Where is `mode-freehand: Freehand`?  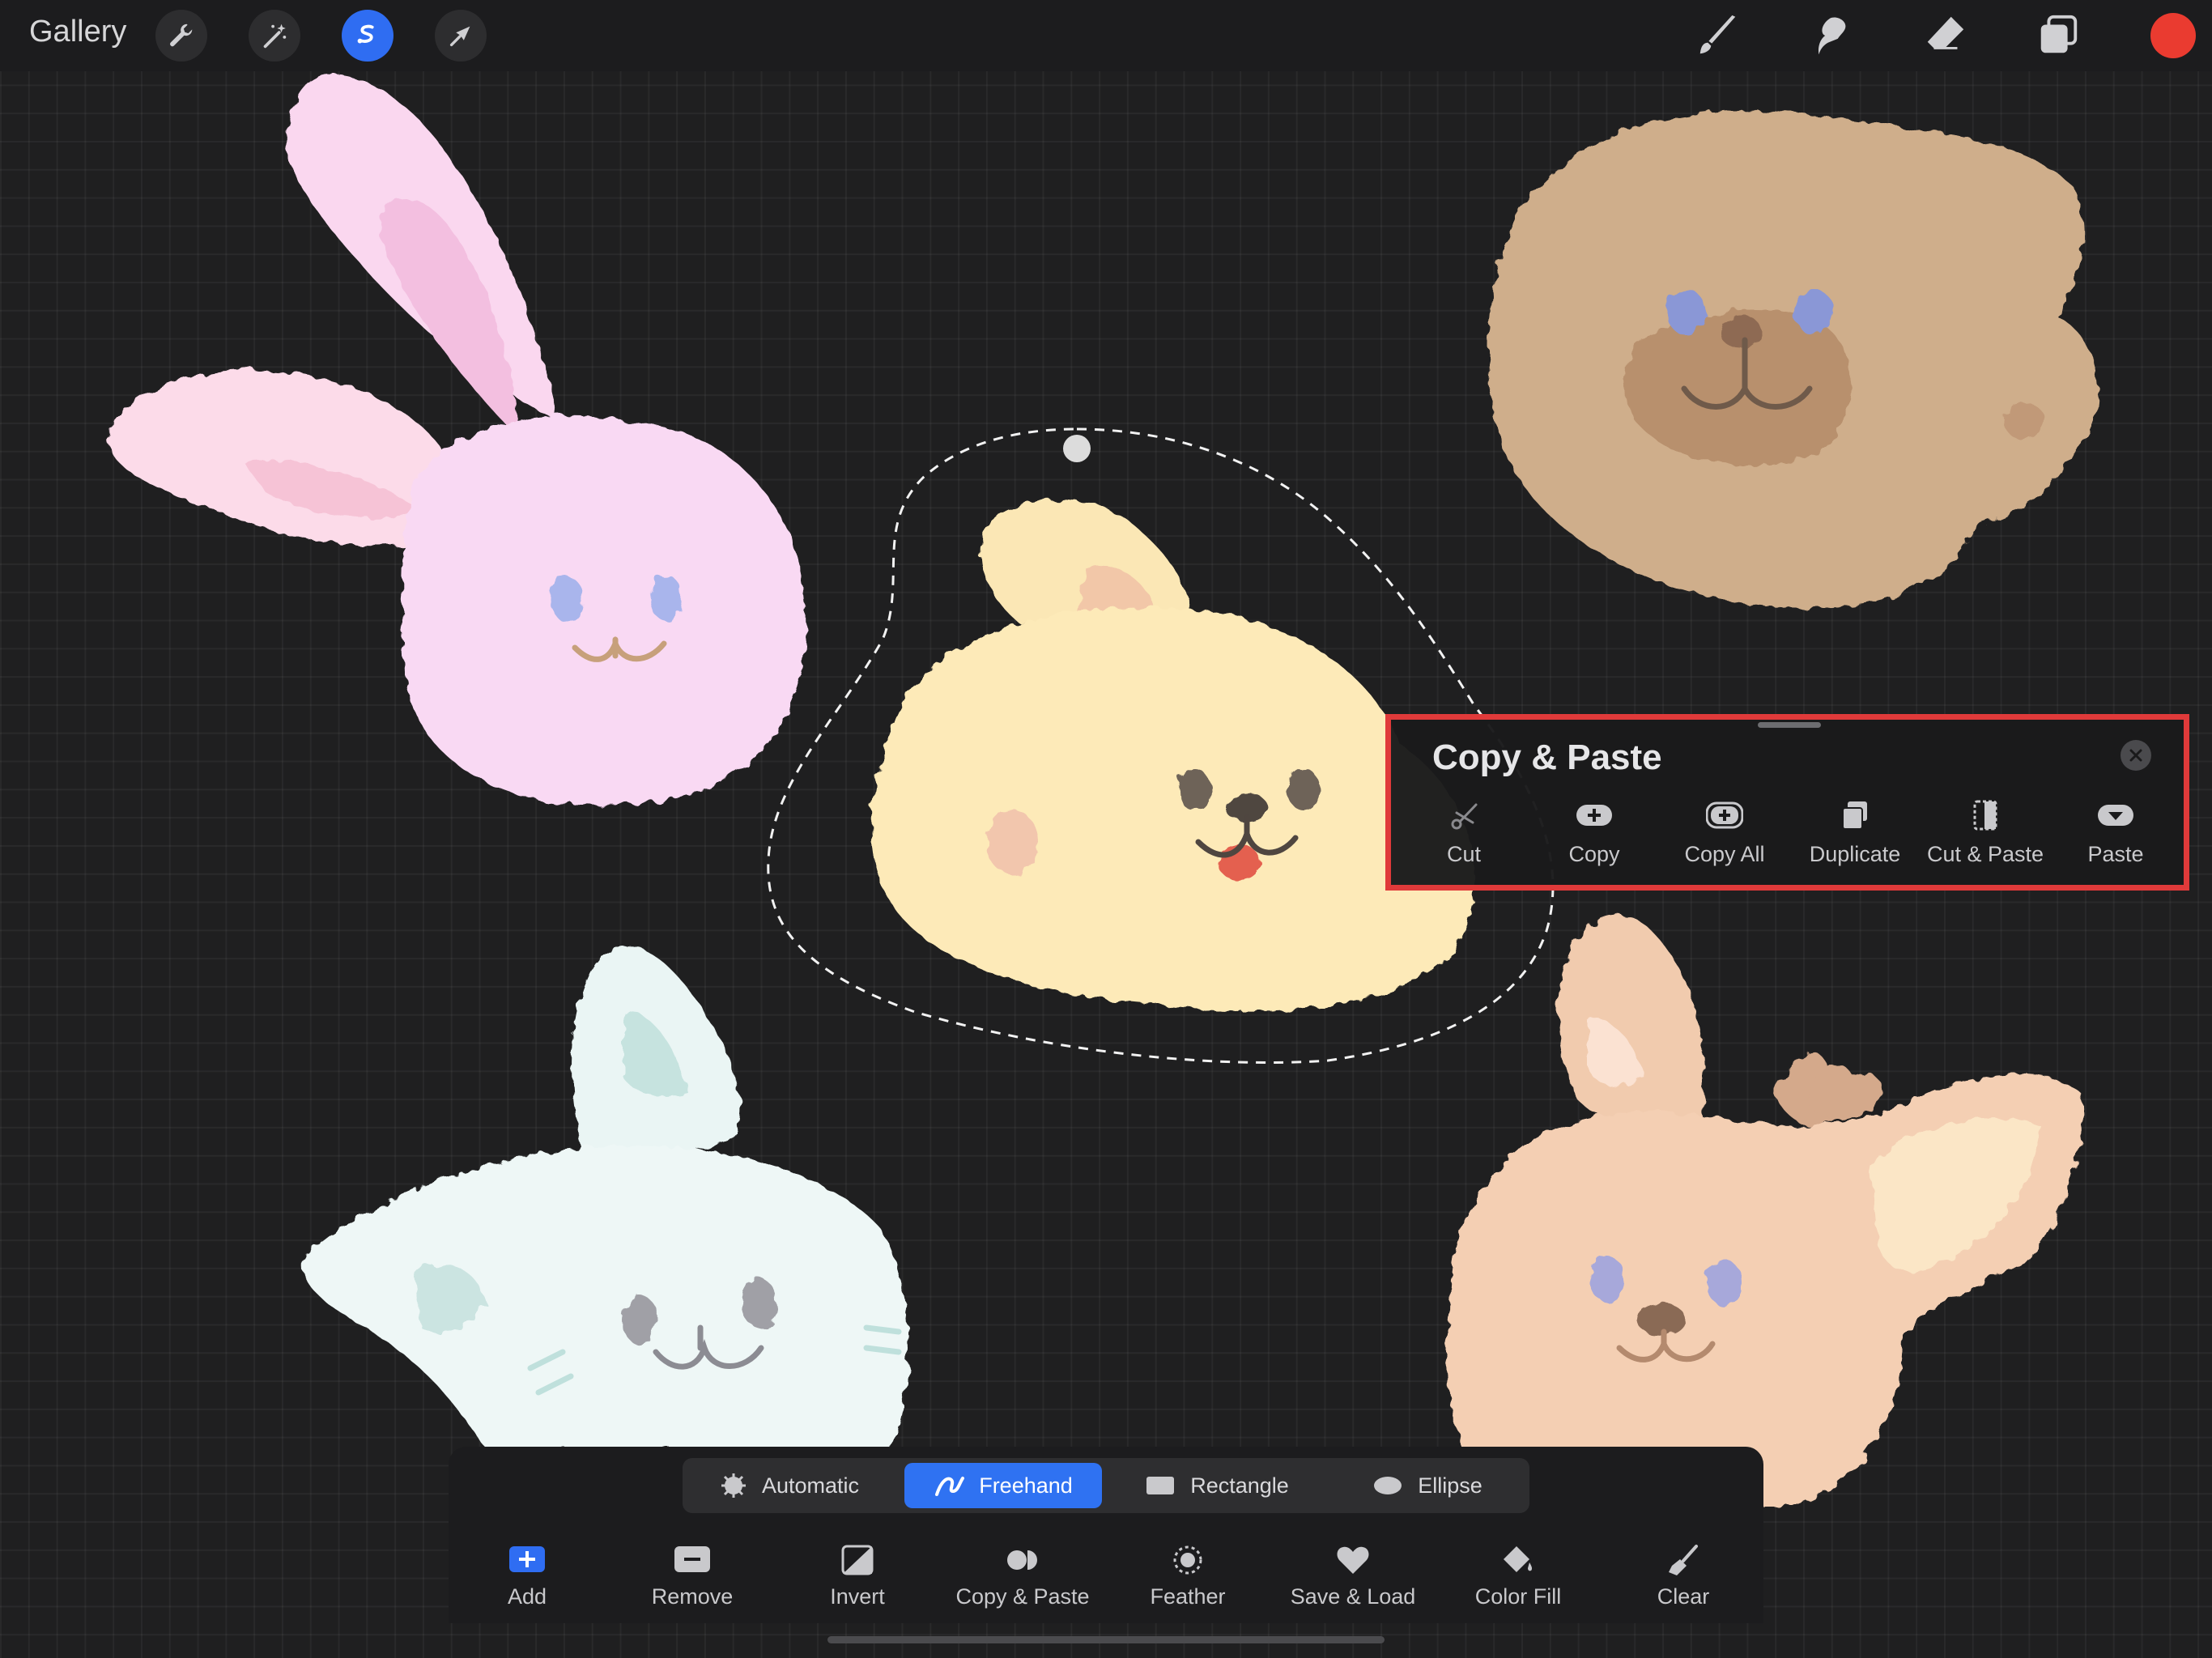 mode-freehand: Freehand is located at coordinates (1003, 1485).